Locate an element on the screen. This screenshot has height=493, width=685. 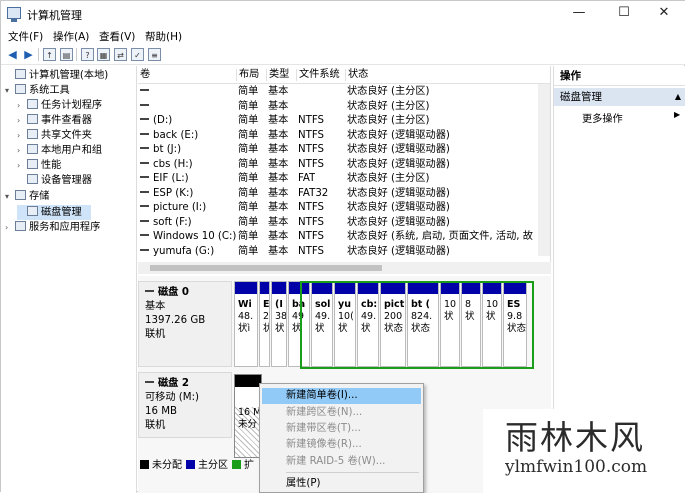
collapse-up-icon: ▲ is located at coordinates (678, 97).